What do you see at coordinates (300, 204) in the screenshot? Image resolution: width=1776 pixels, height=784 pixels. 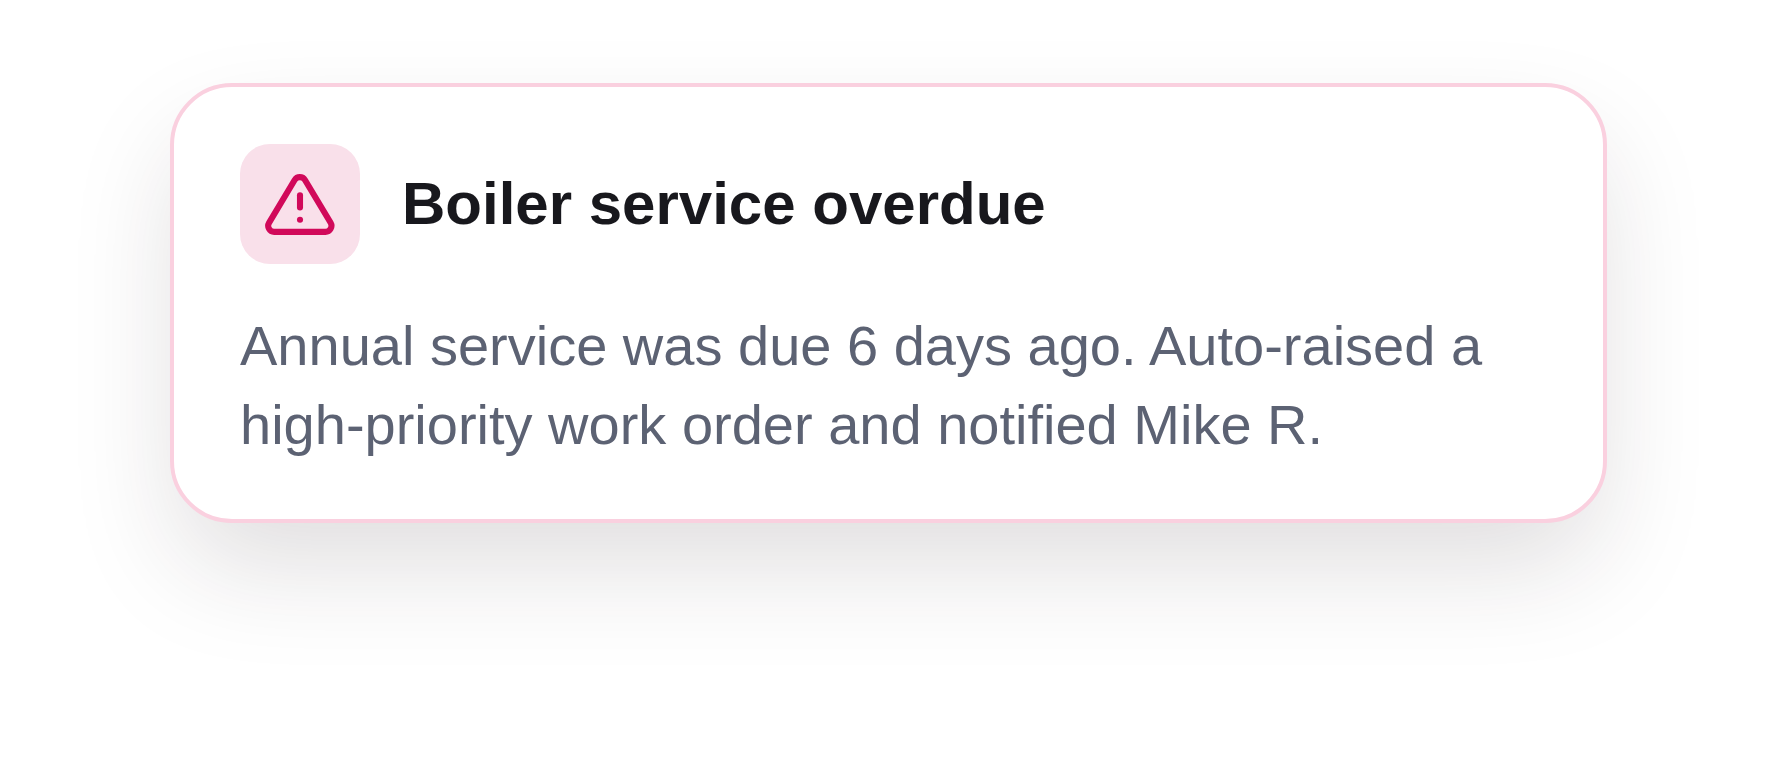 I see `warning-icon` at bounding box center [300, 204].